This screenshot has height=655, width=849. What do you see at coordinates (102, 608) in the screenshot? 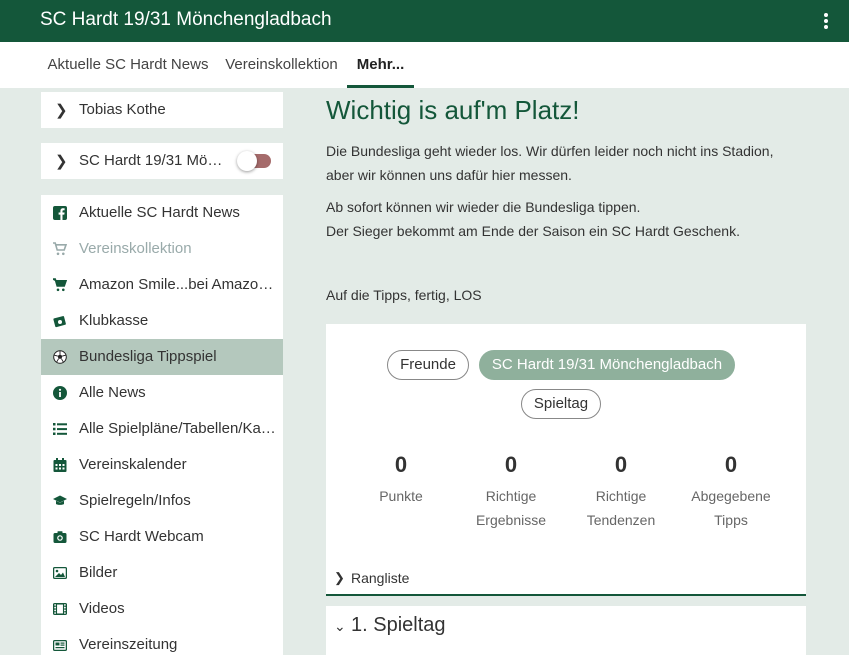
I see `sidebar-item-label: Videos` at bounding box center [102, 608].